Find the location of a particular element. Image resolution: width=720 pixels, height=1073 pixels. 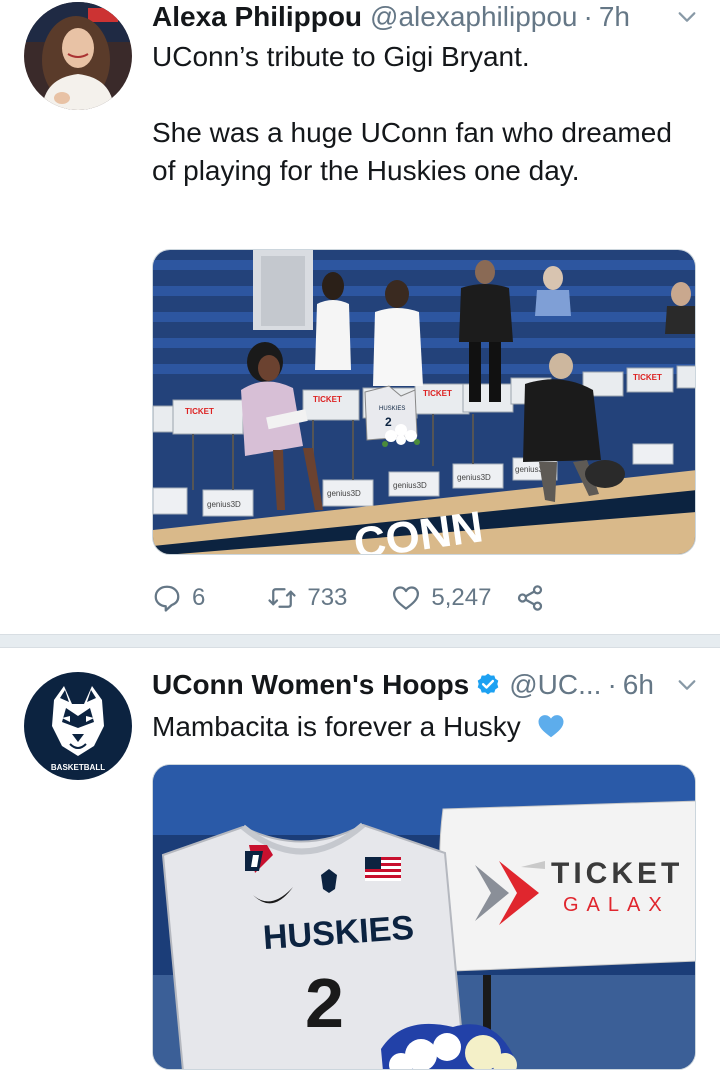

jersey-text: HUSKIES is located at coordinates (392, 409).